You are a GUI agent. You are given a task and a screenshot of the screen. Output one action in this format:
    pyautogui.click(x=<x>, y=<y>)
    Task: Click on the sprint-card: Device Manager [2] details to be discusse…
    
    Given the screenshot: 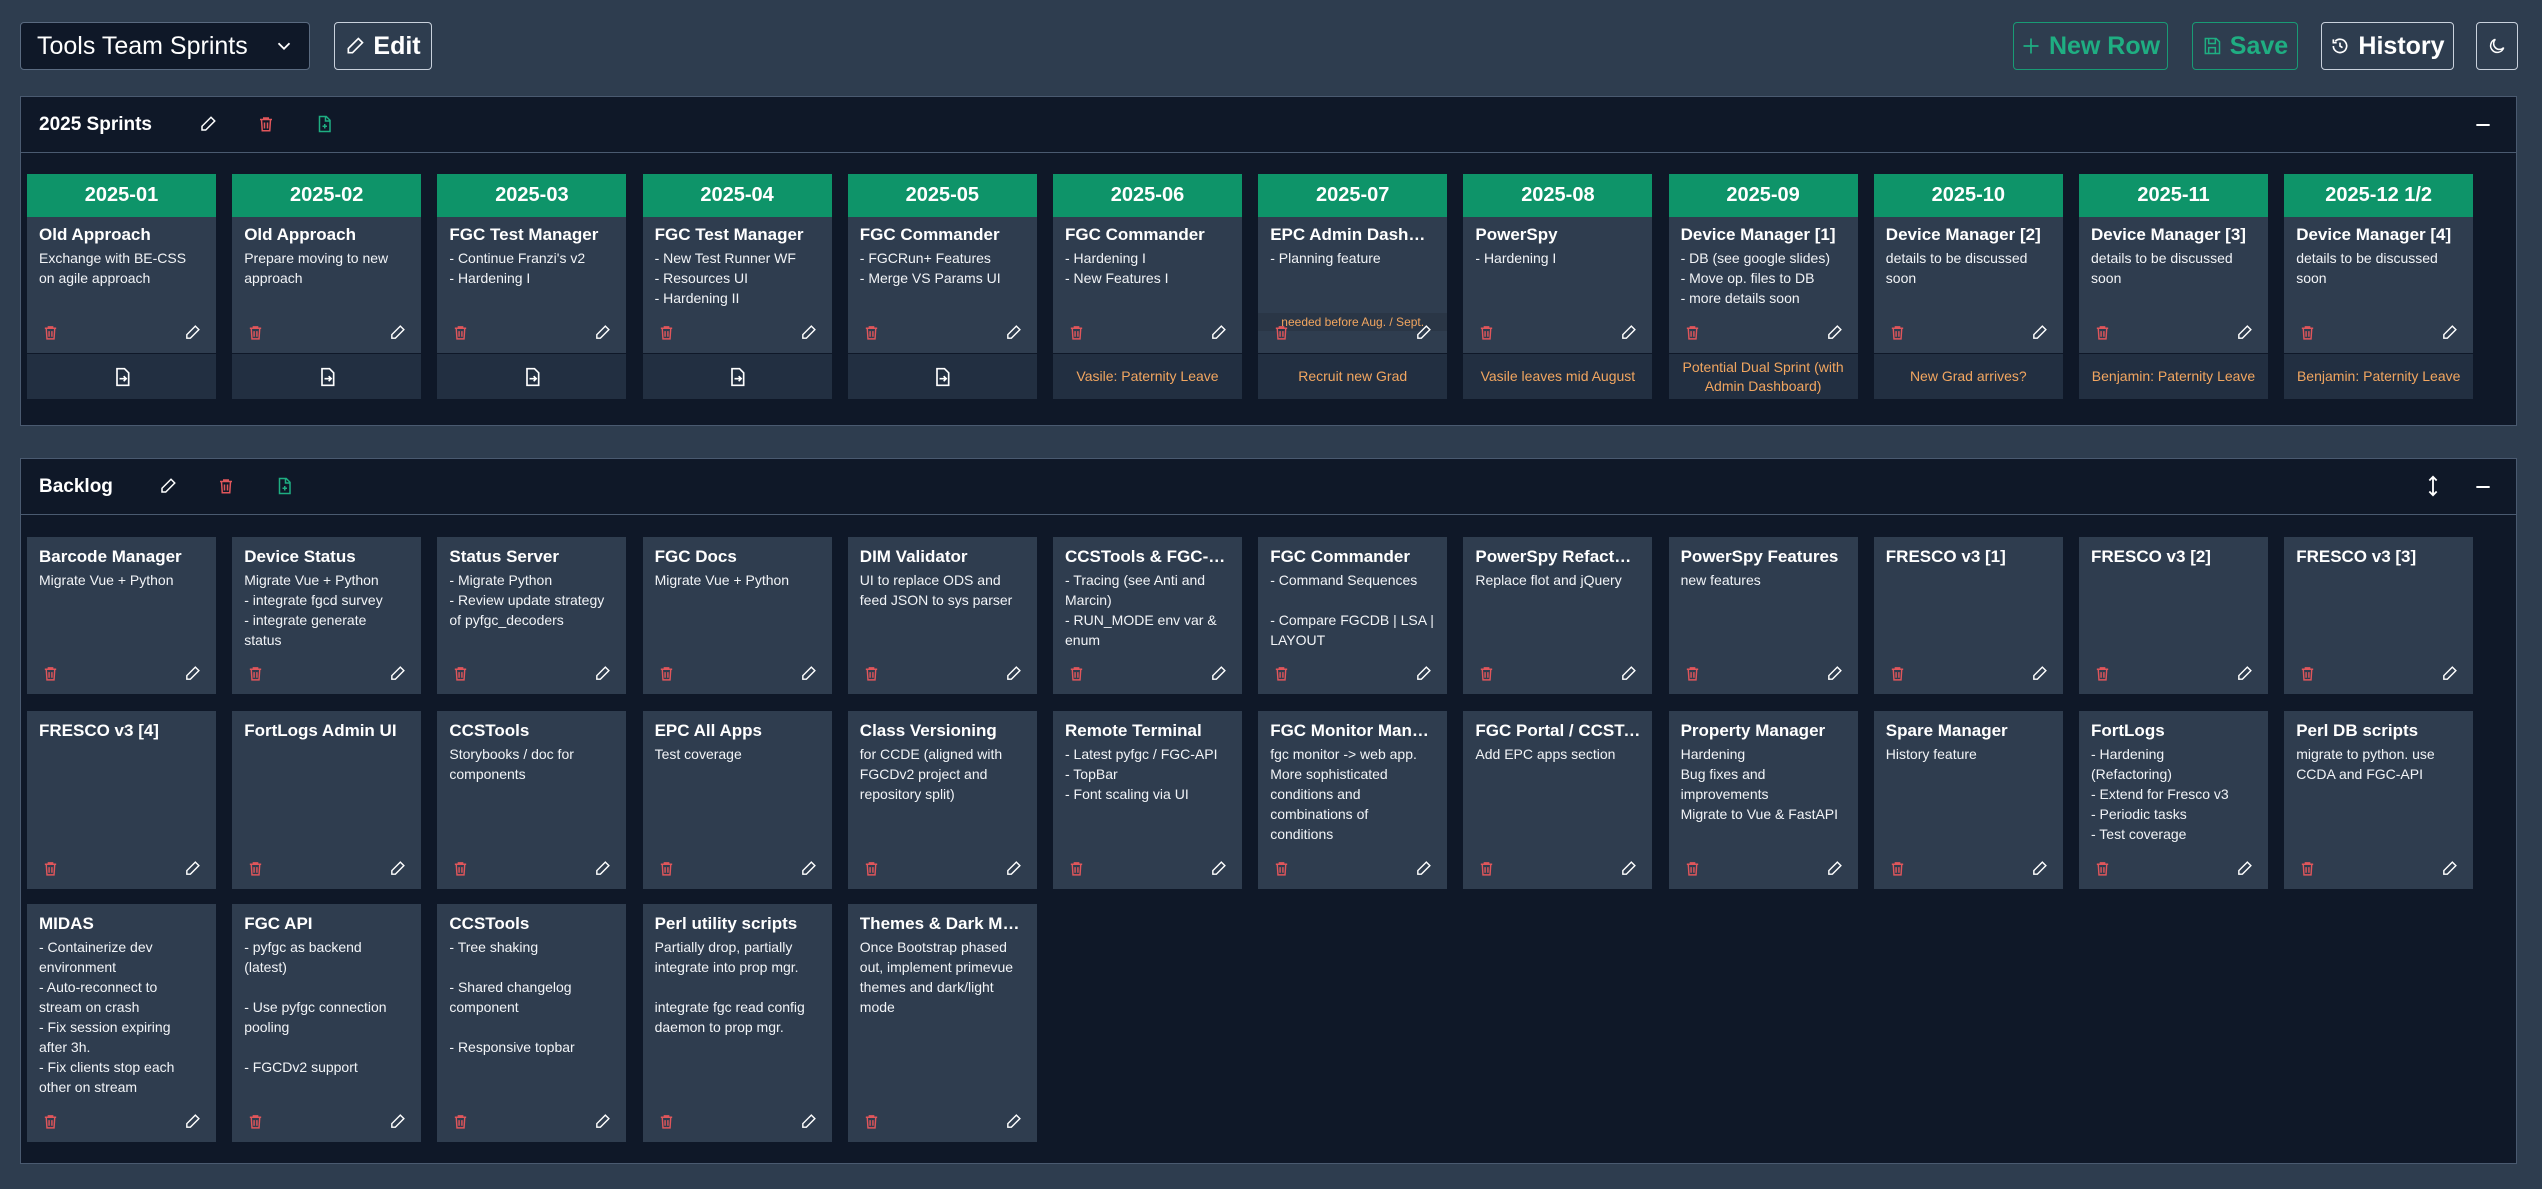 What is the action you would take?
    pyautogui.click(x=1968, y=285)
    